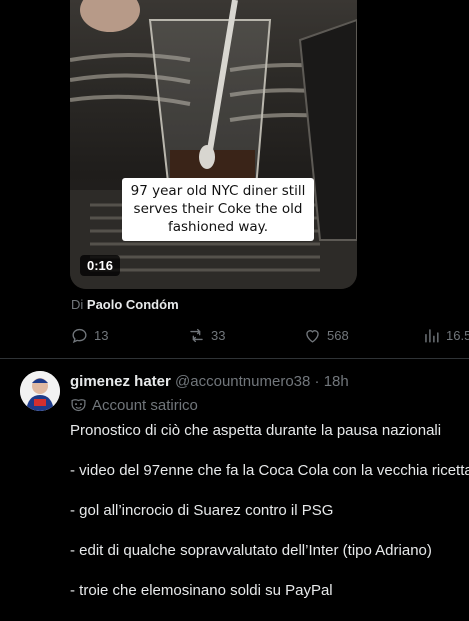  Describe the element at coordinates (120, 381) in the screenshot. I see `author-name: gimenez hater` at that location.